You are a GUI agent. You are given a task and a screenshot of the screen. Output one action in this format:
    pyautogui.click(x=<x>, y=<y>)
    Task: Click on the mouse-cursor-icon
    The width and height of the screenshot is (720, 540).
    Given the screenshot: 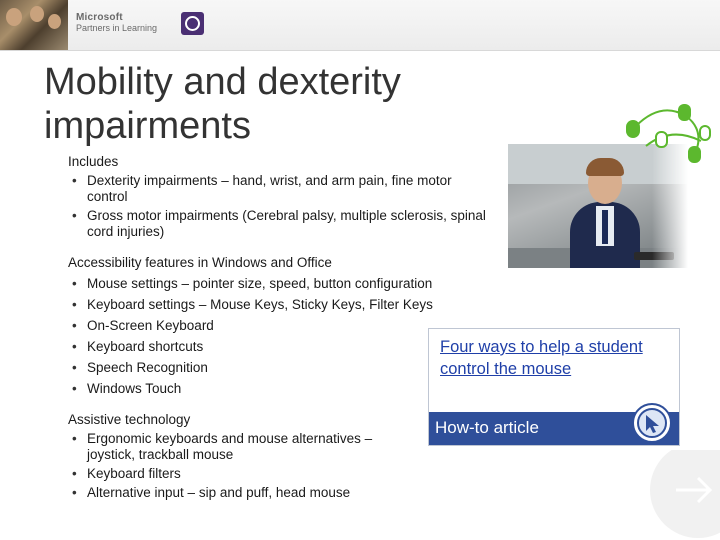 What is the action you would take?
    pyautogui.click(x=652, y=423)
    